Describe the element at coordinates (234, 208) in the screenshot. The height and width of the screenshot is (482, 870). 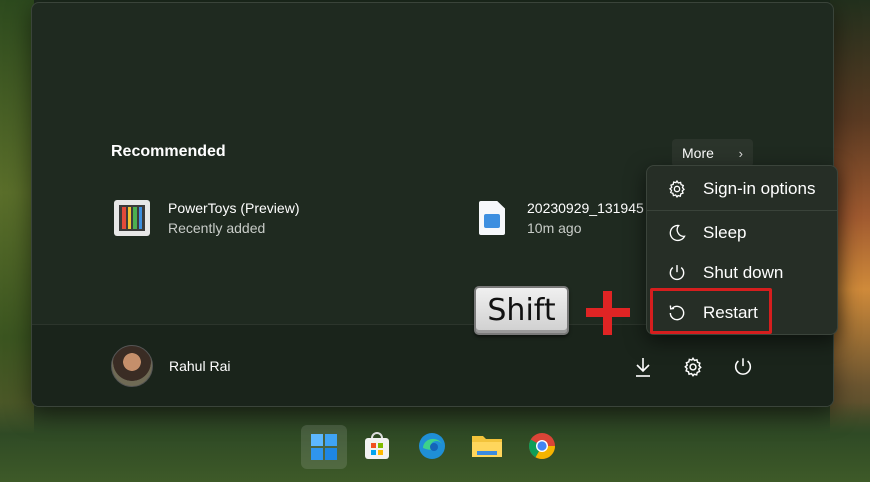
I see `recommended-item-name: PowerToys (Preview)` at that location.